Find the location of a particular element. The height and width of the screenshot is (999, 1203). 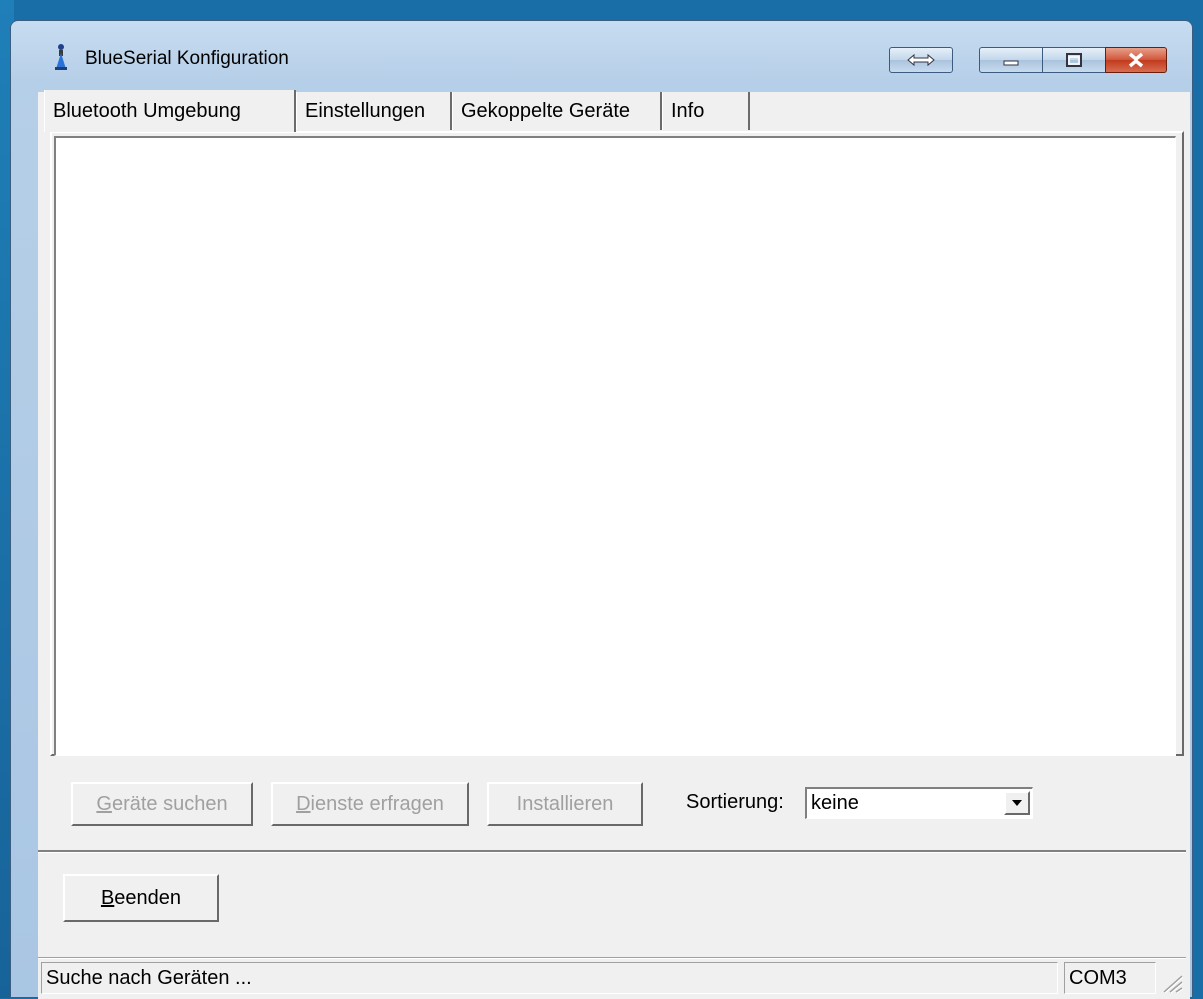

query-services-button: Dienste erfragen is located at coordinates (370, 804).